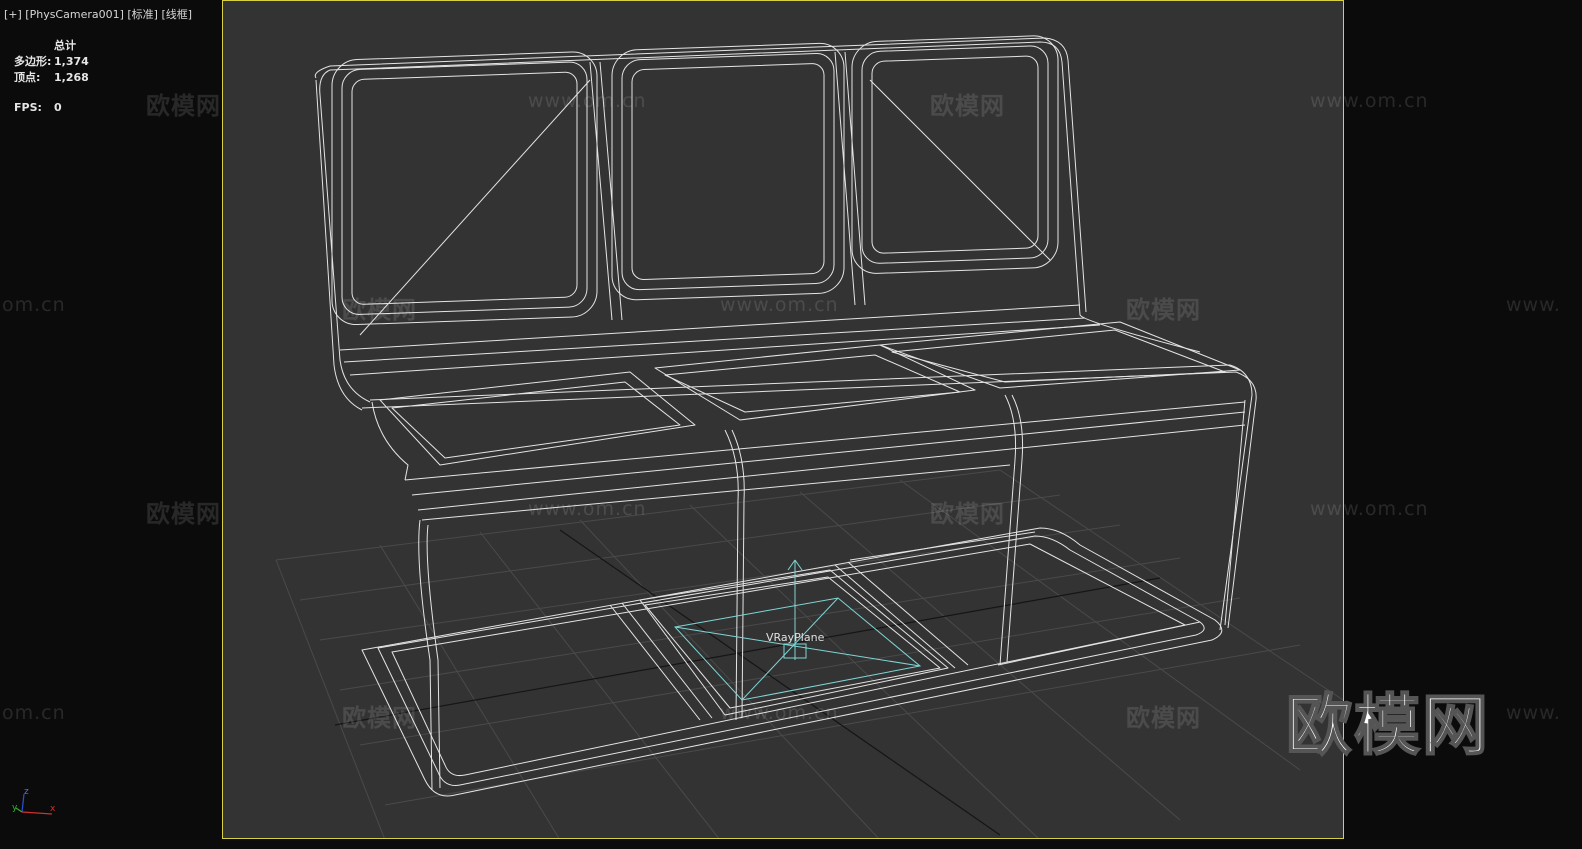  Describe the element at coordinates (15, 808) in the screenshot. I see `gizmo-y-label: y` at that location.